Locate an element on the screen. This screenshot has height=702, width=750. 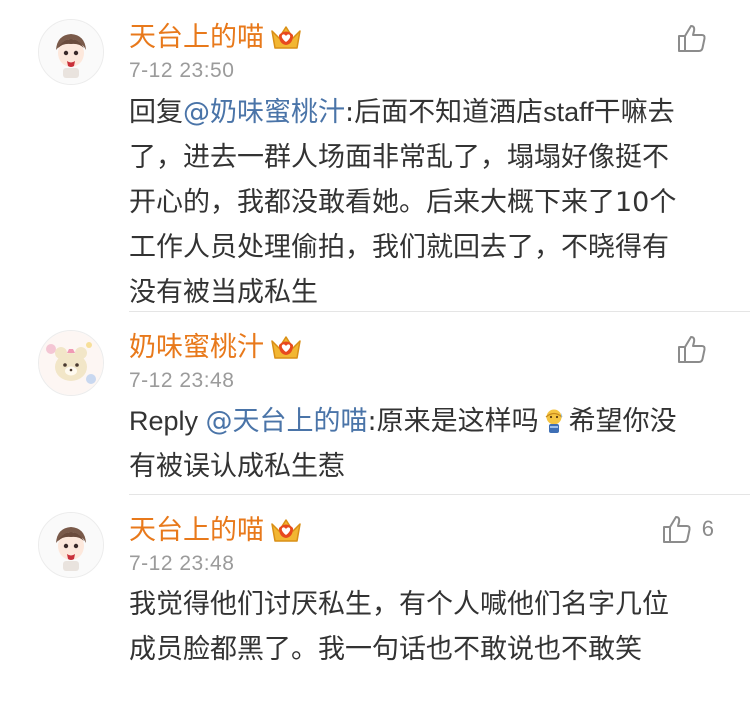
comment-line: 工作人员处理偷拍，我们就回去了，不晓得有 is located at coordinates (399, 247).